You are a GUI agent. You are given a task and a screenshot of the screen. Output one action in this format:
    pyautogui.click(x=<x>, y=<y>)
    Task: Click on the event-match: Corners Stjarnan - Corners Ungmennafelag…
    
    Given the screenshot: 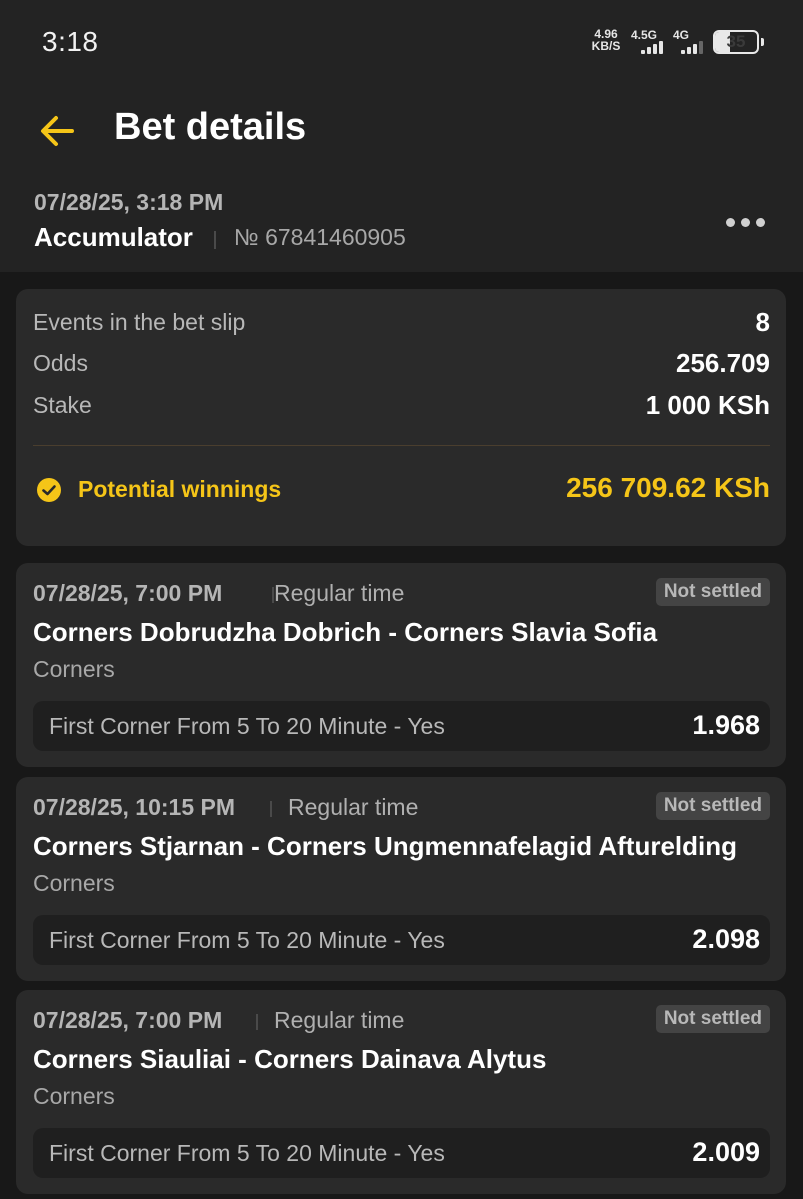 What is the action you would take?
    pyautogui.click(x=385, y=846)
    